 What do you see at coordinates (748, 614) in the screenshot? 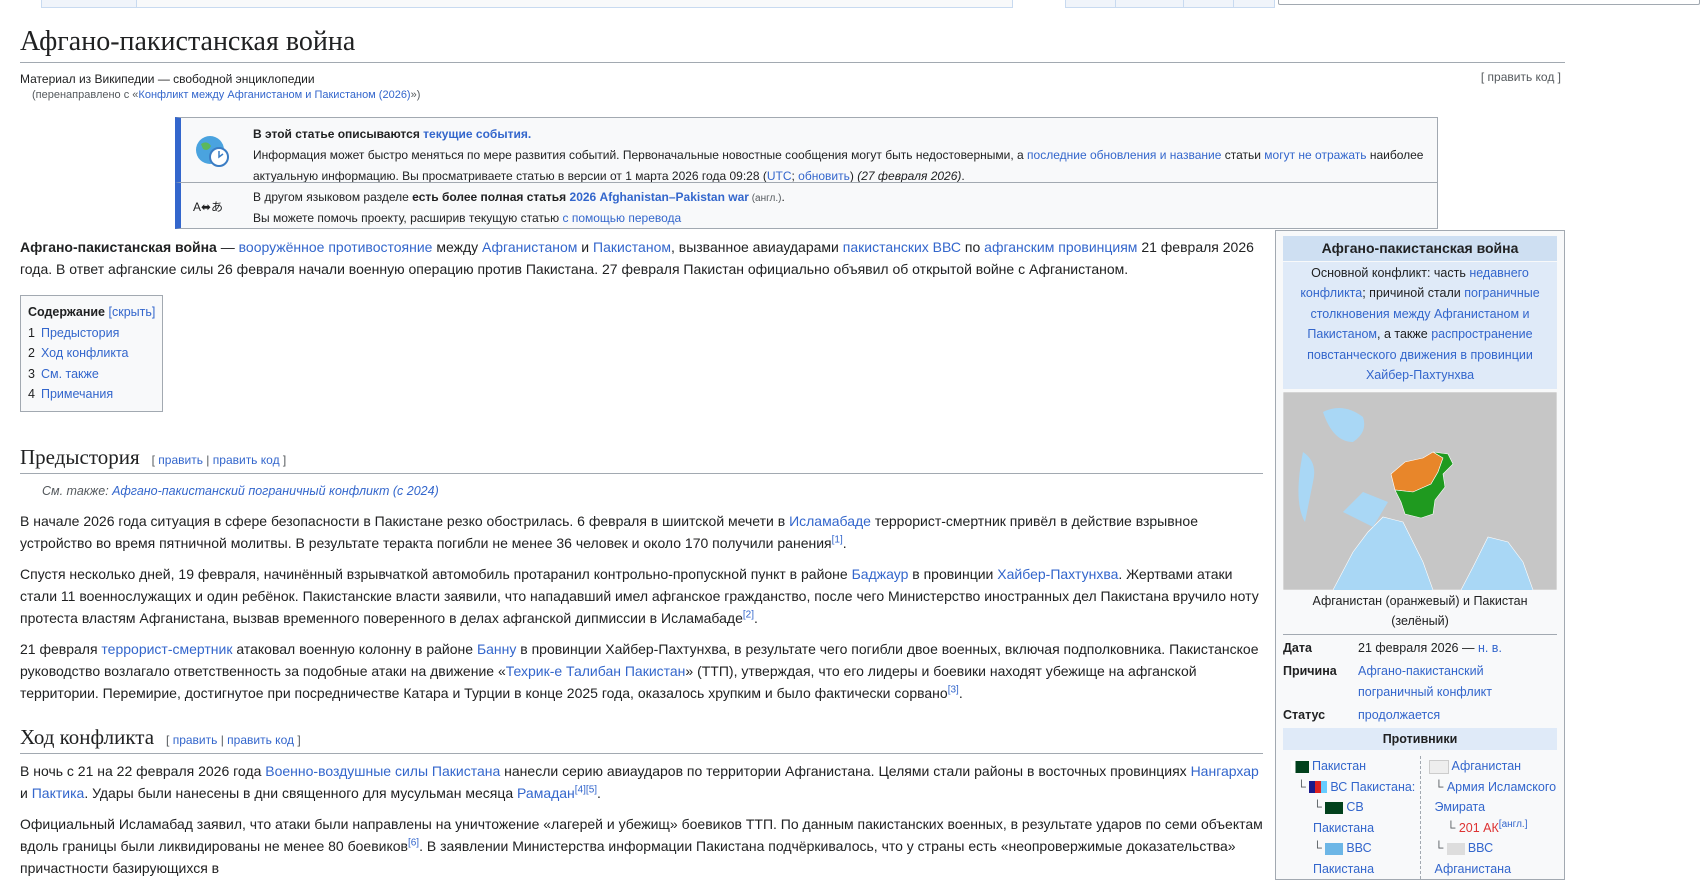
I see `reference-link: [2]` at bounding box center [748, 614].